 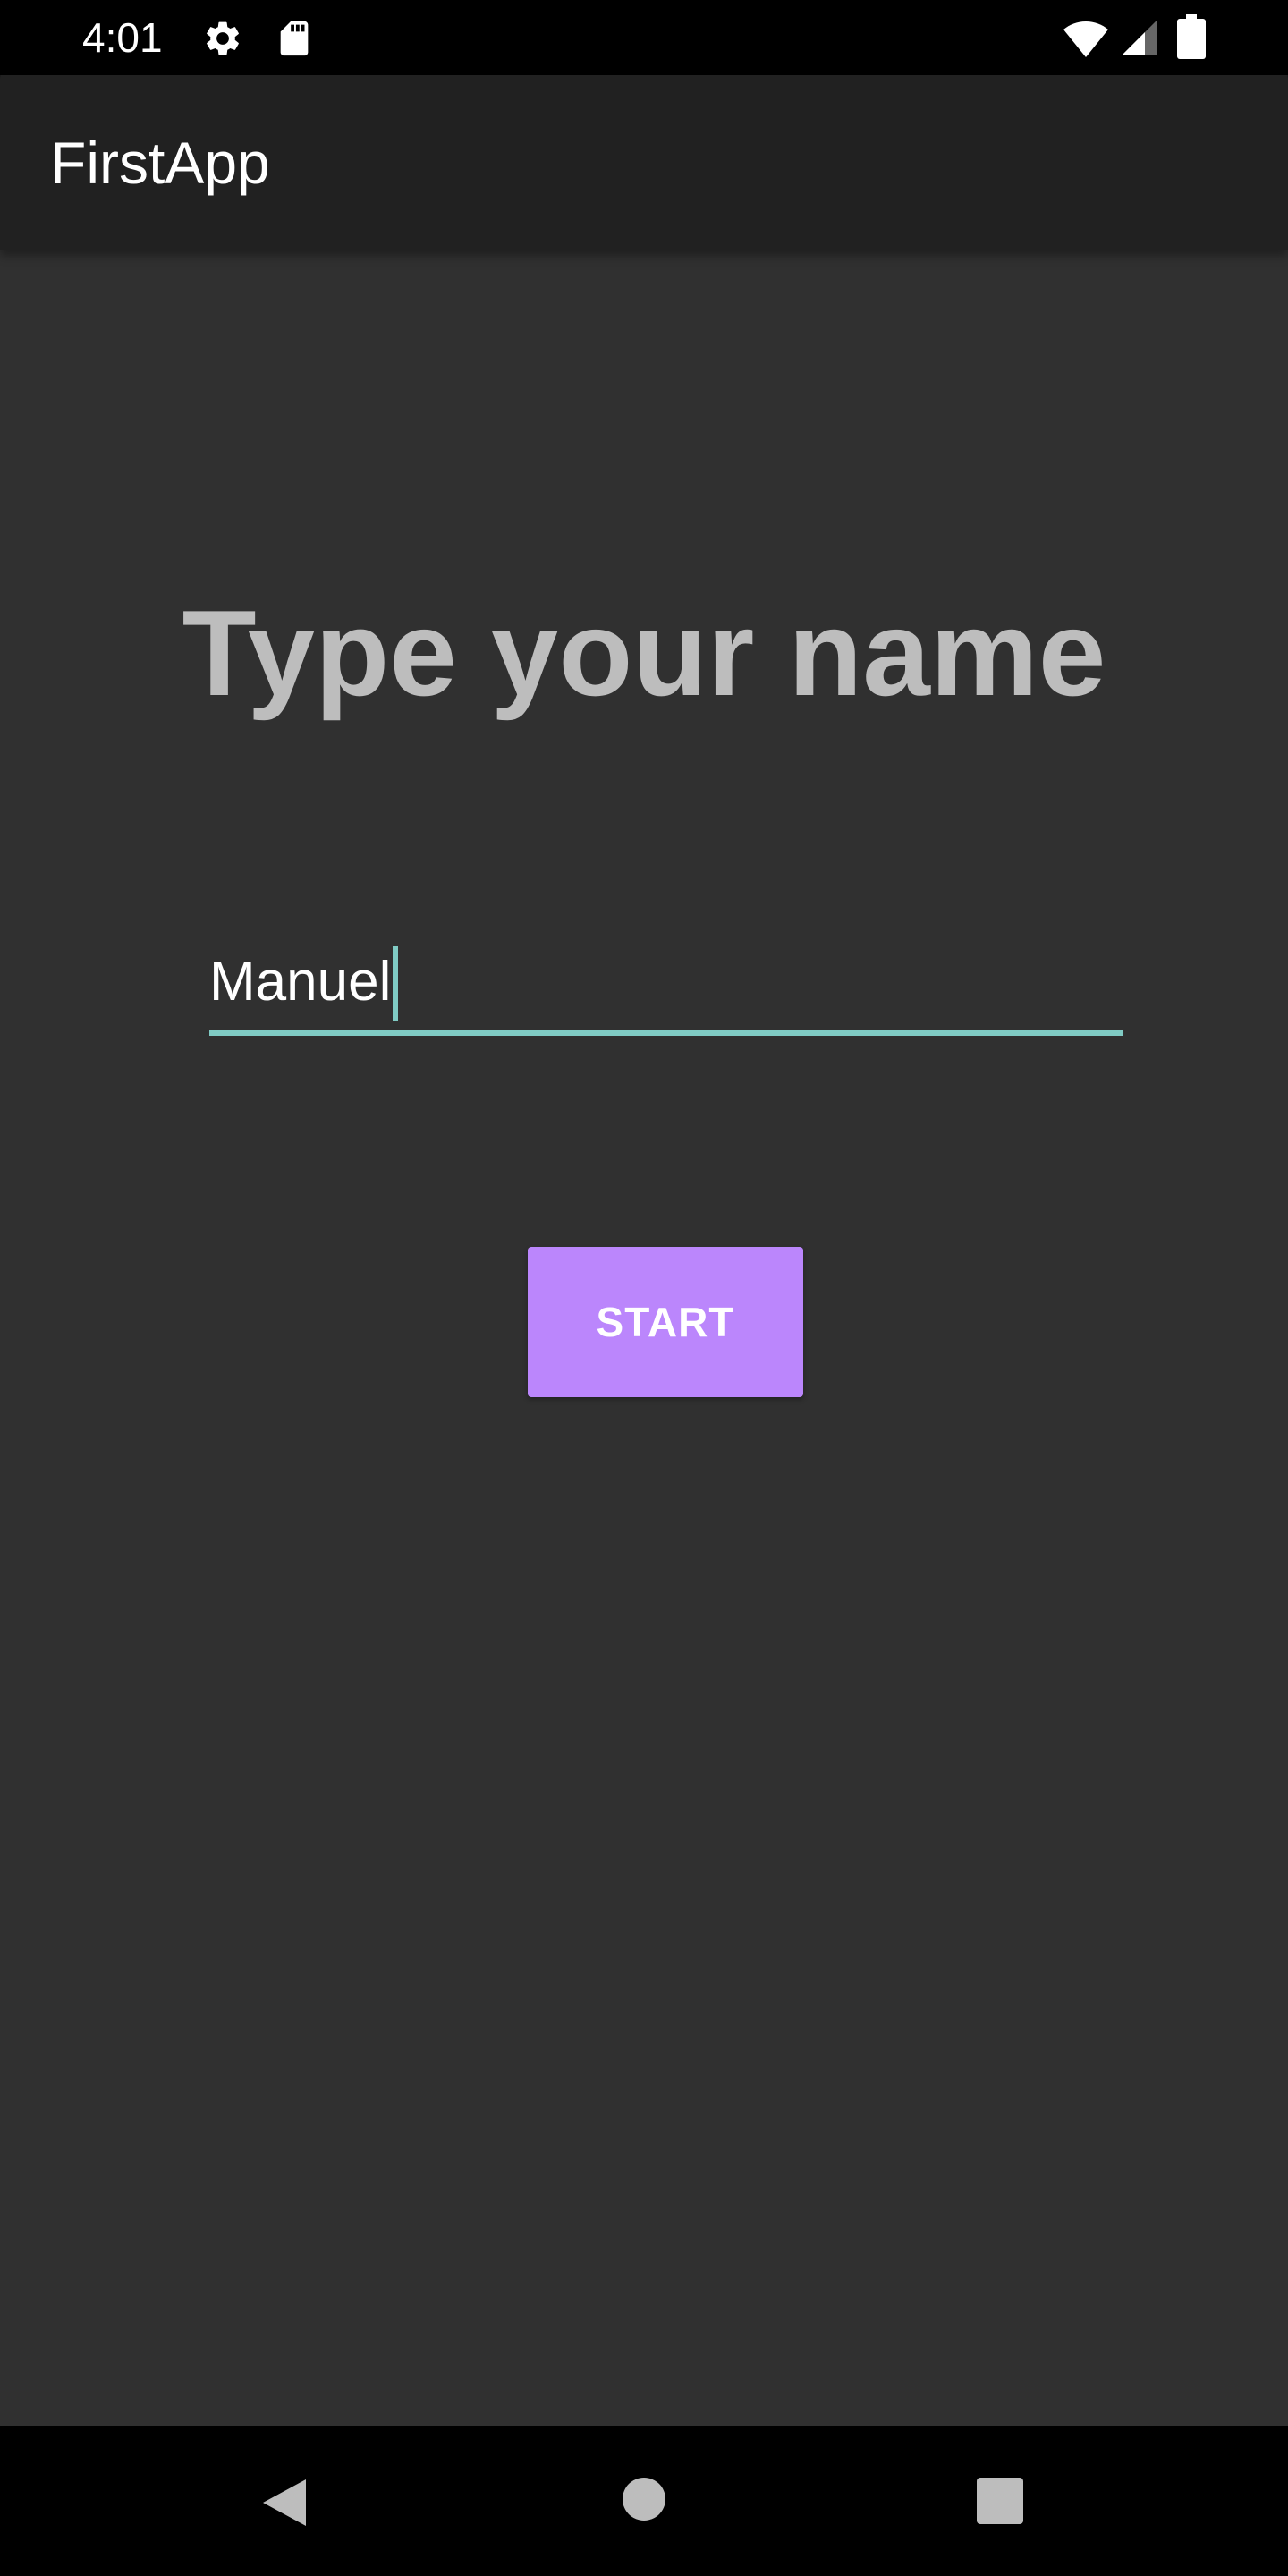 I want to click on sd-card-icon, so click(x=294, y=38).